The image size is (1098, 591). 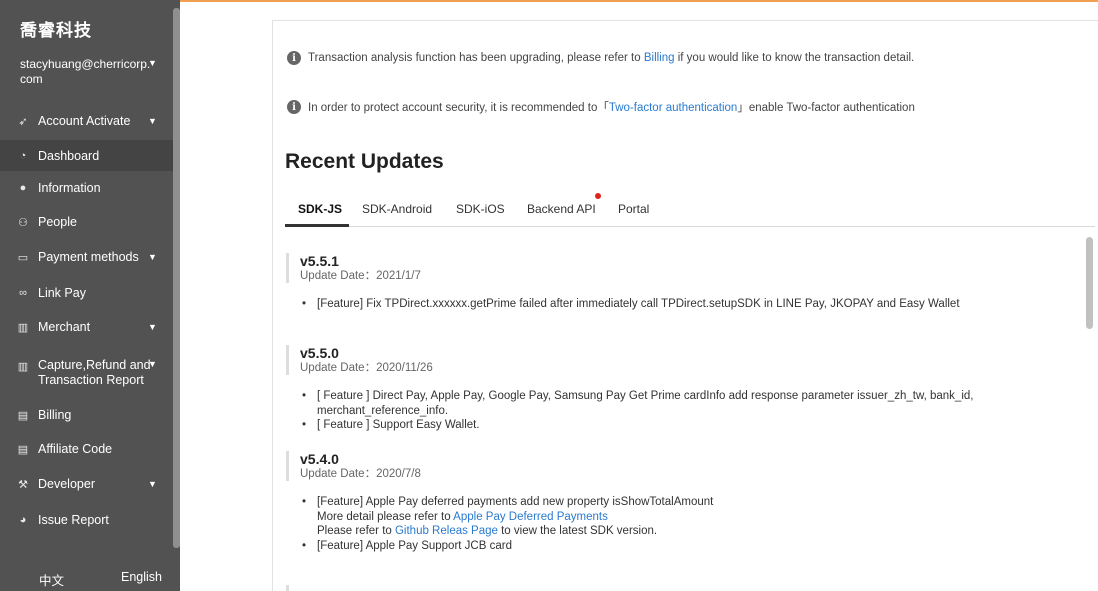 I want to click on sidebar-scrollbar, so click(x=176, y=278).